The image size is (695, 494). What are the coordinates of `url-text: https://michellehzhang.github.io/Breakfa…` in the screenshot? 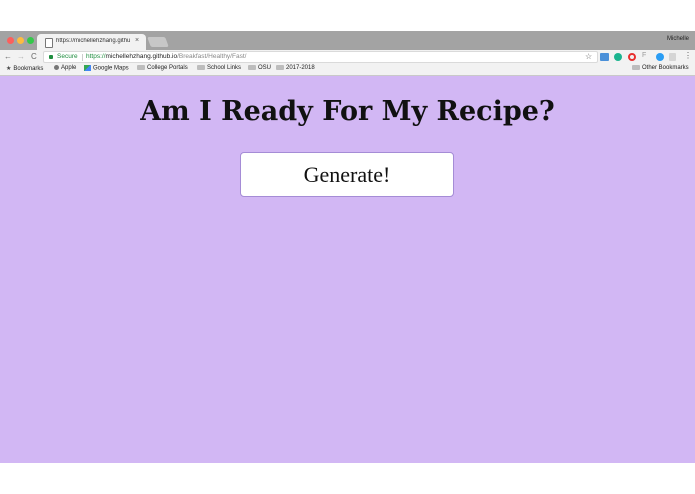 It's located at (166, 56).